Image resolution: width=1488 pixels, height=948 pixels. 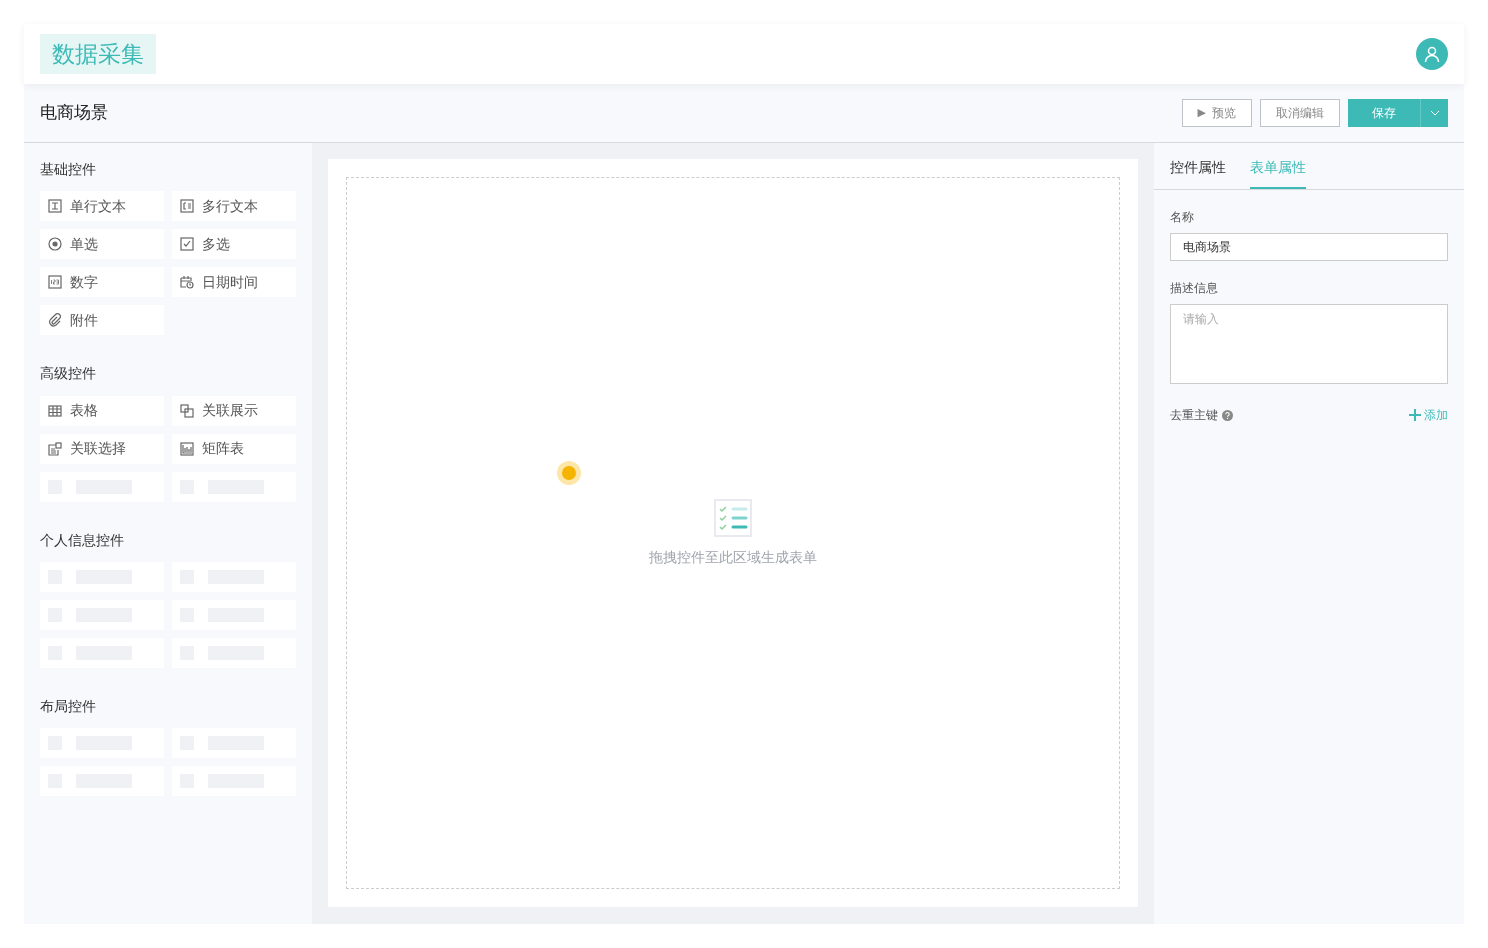 What do you see at coordinates (1415, 415) in the screenshot?
I see `plus-icon` at bounding box center [1415, 415].